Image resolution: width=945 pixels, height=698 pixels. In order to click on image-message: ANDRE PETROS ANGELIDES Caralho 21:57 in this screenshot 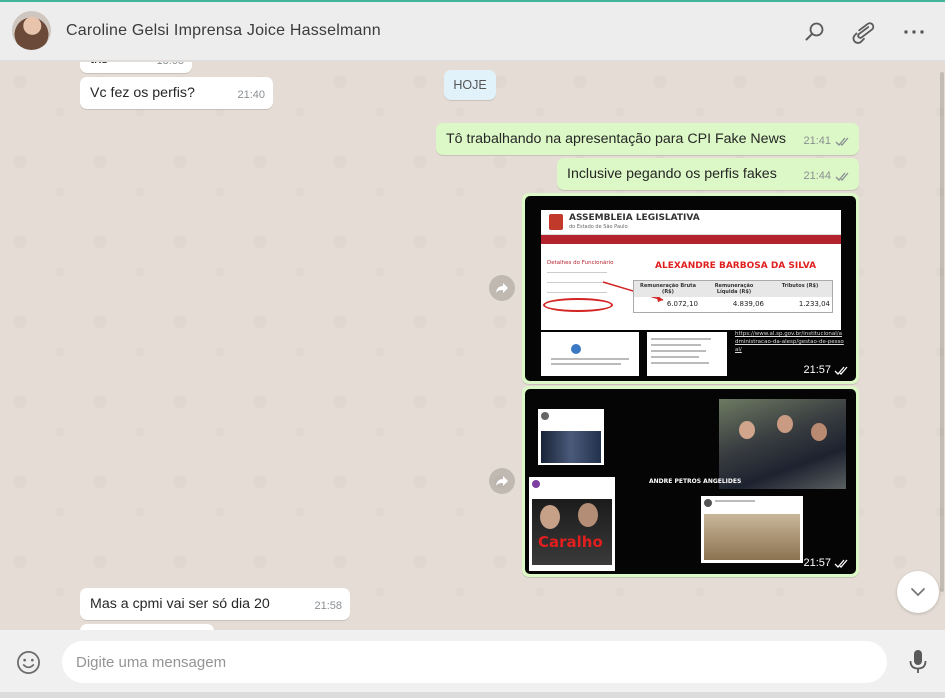, I will do `click(690, 481)`.